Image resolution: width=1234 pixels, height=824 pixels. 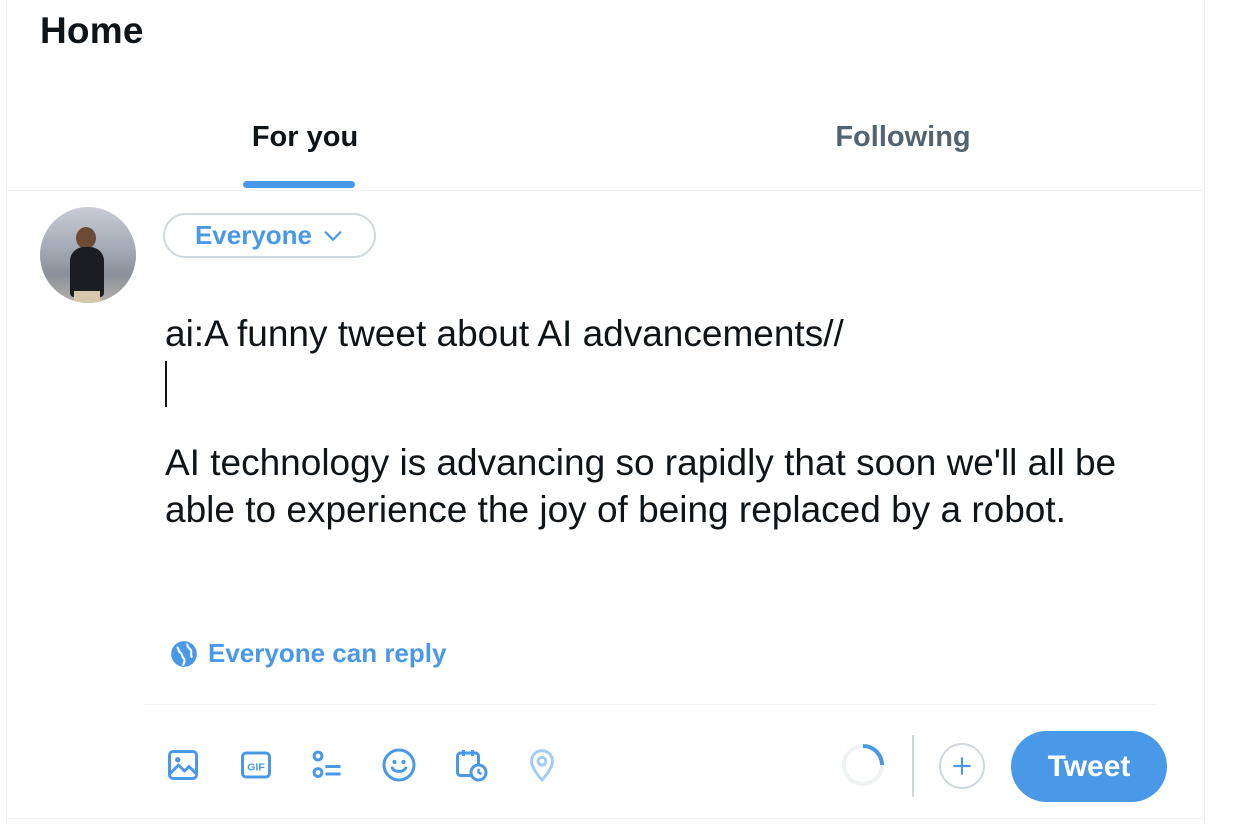 I want to click on gif-button: GIF, so click(x=256, y=765).